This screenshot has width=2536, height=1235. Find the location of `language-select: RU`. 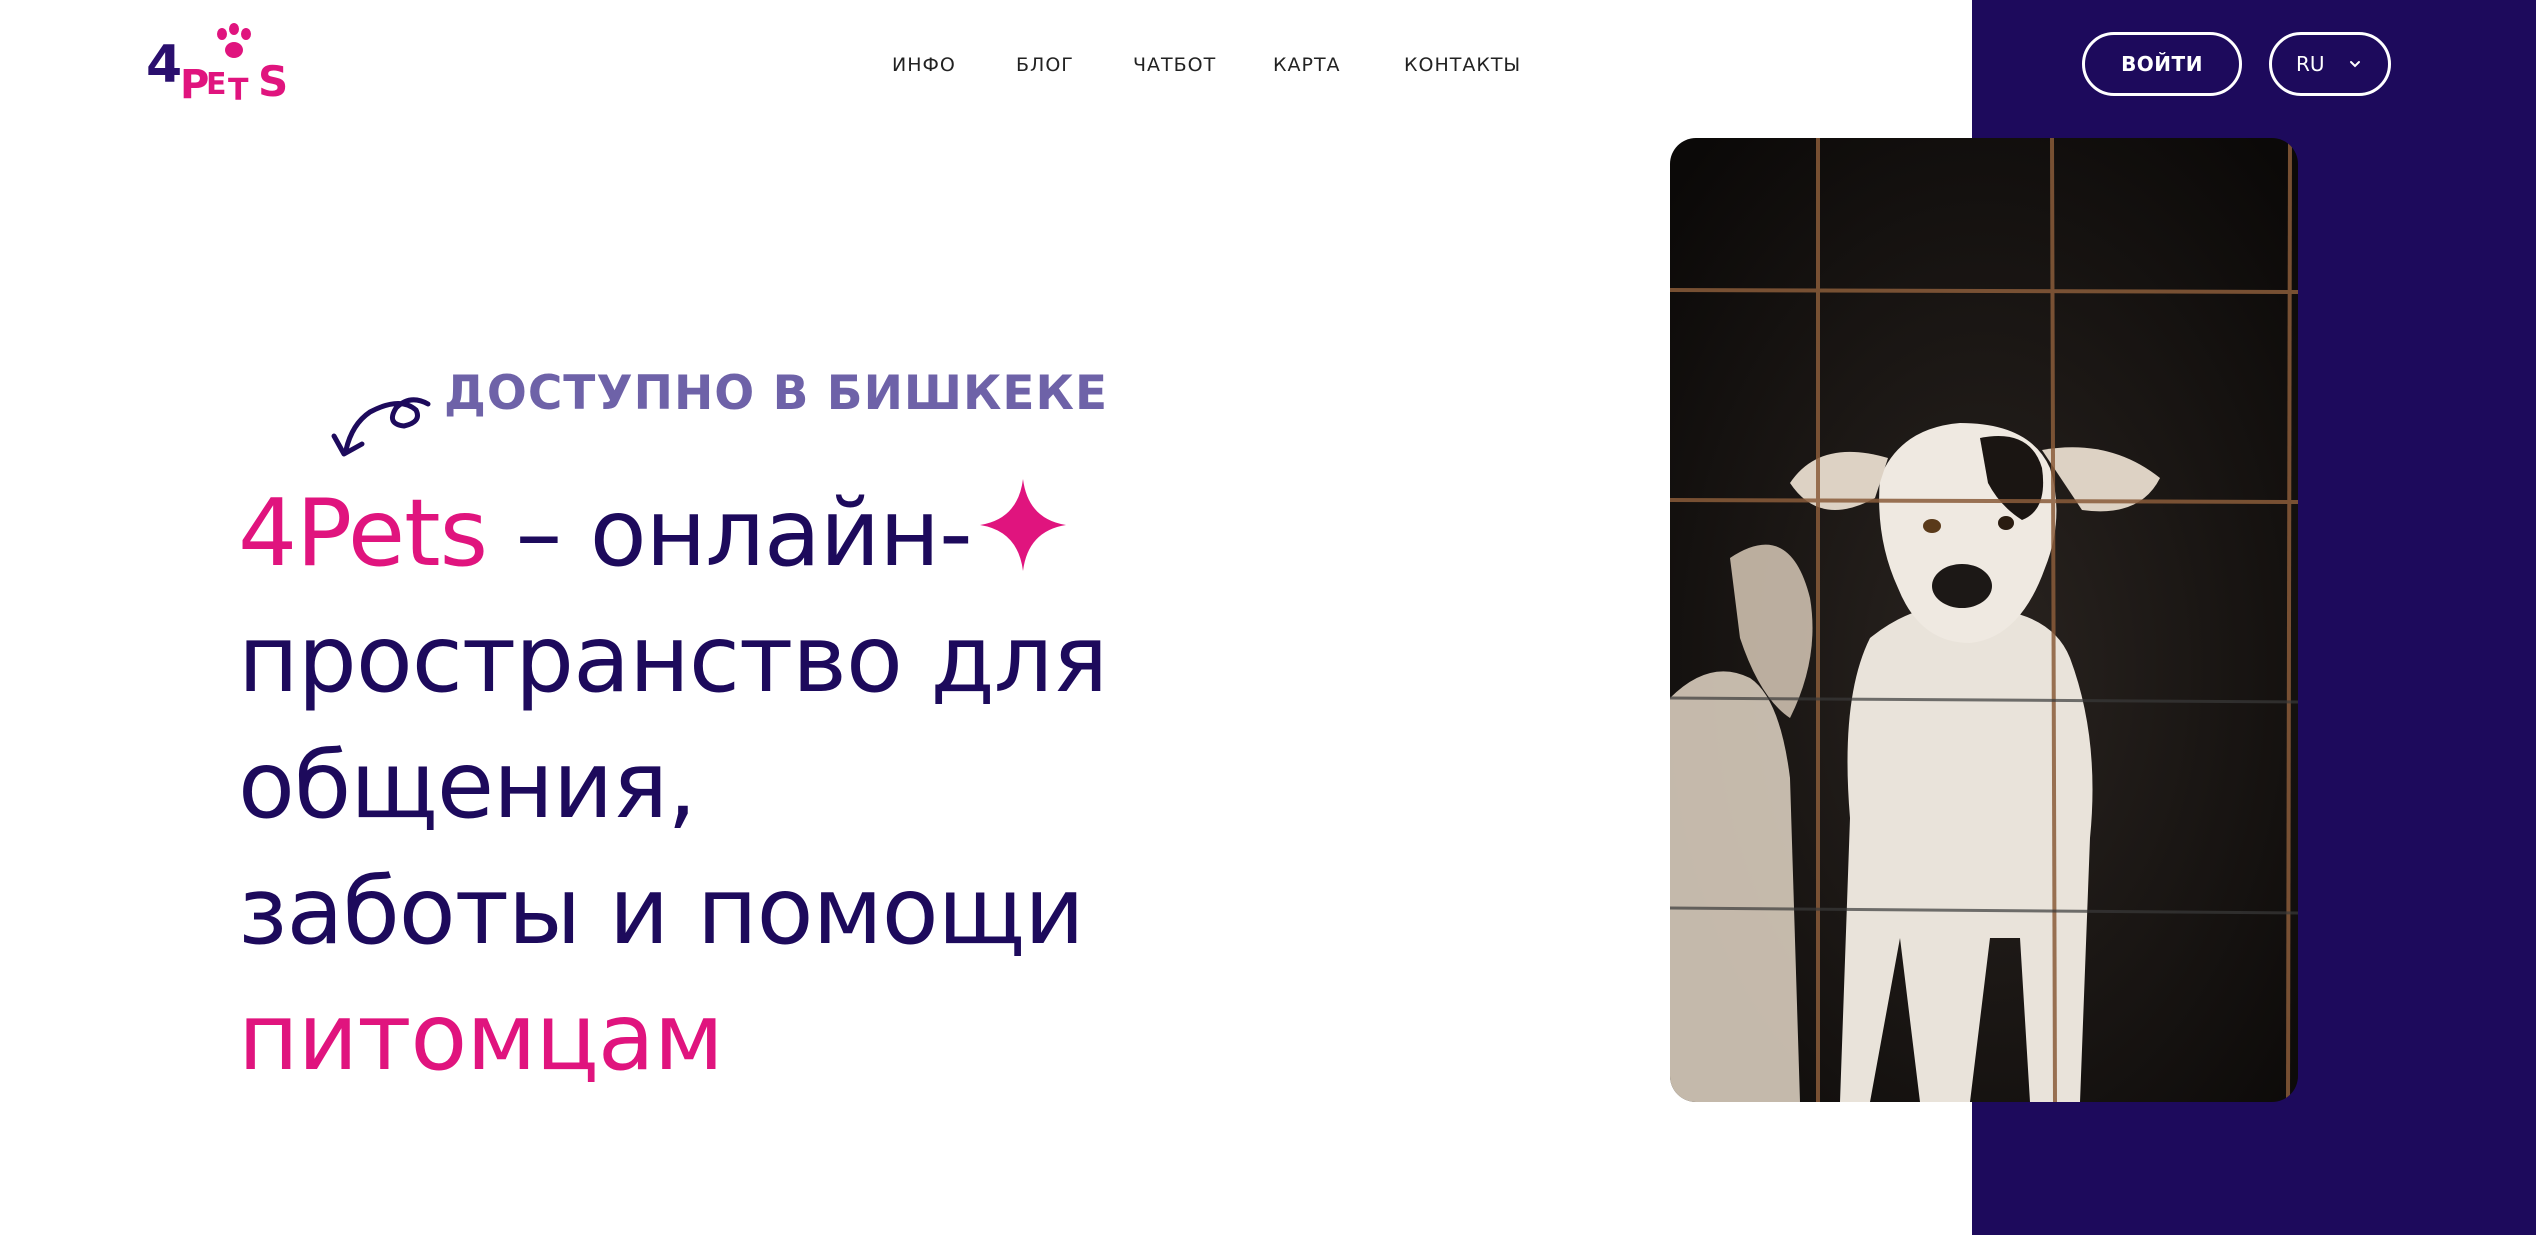

language-select: RU is located at coordinates (2330, 64).